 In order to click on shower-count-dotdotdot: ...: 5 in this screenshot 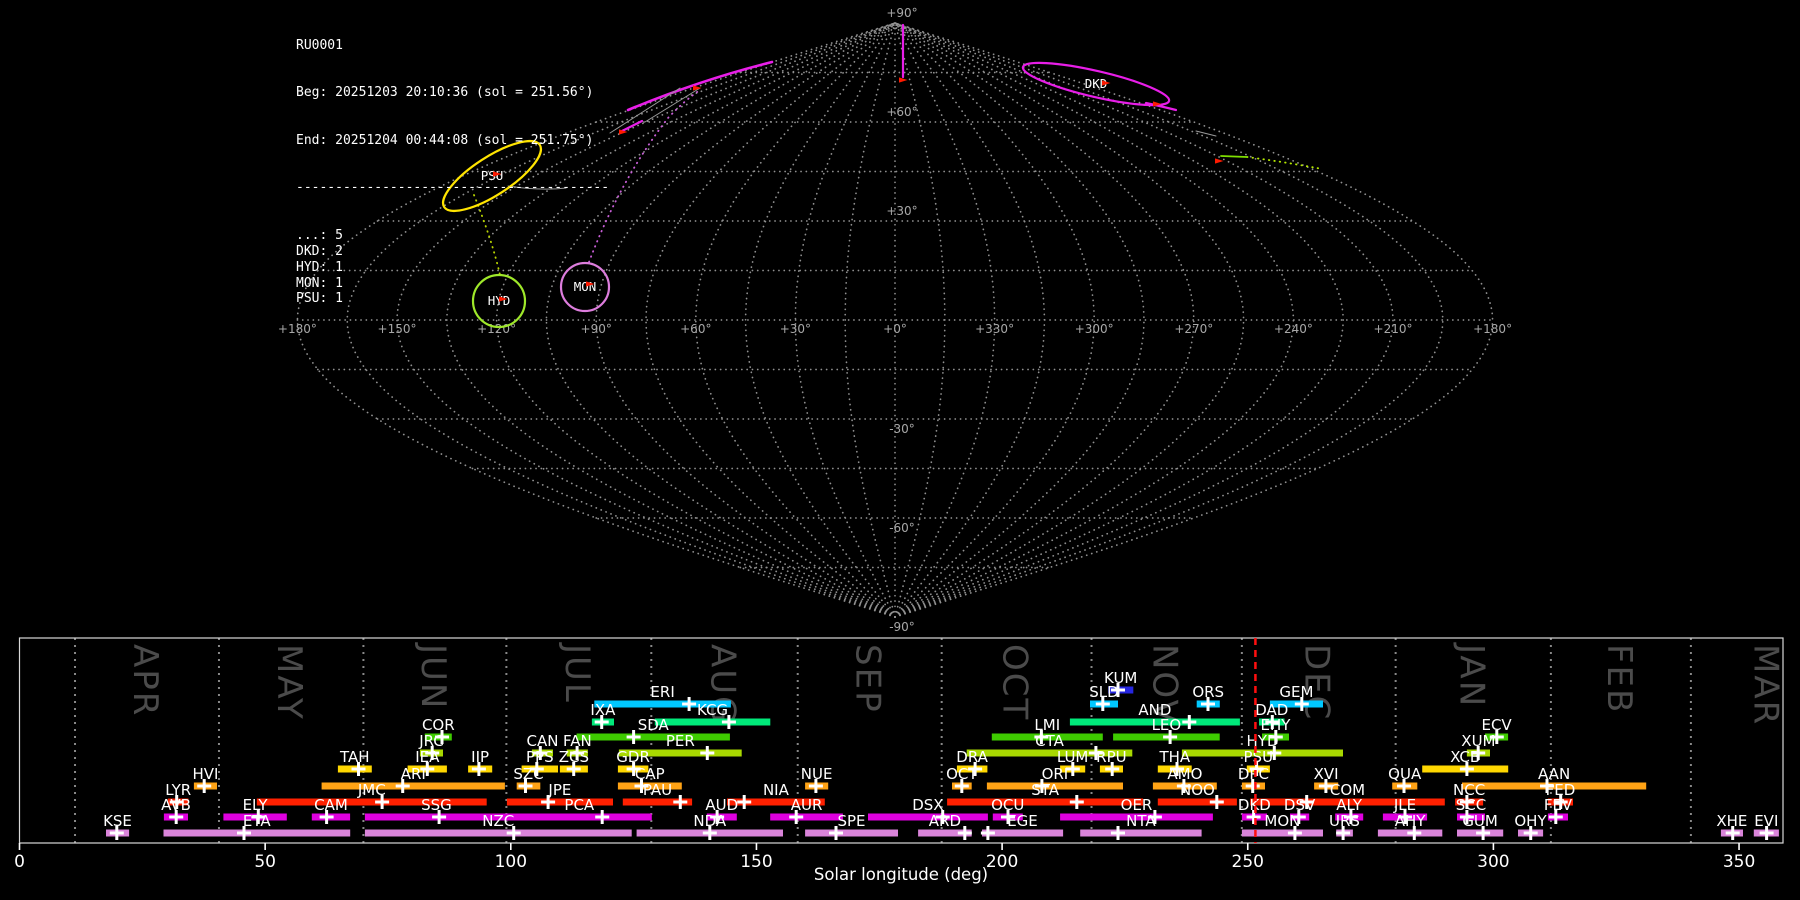, I will do `click(319, 236)`.